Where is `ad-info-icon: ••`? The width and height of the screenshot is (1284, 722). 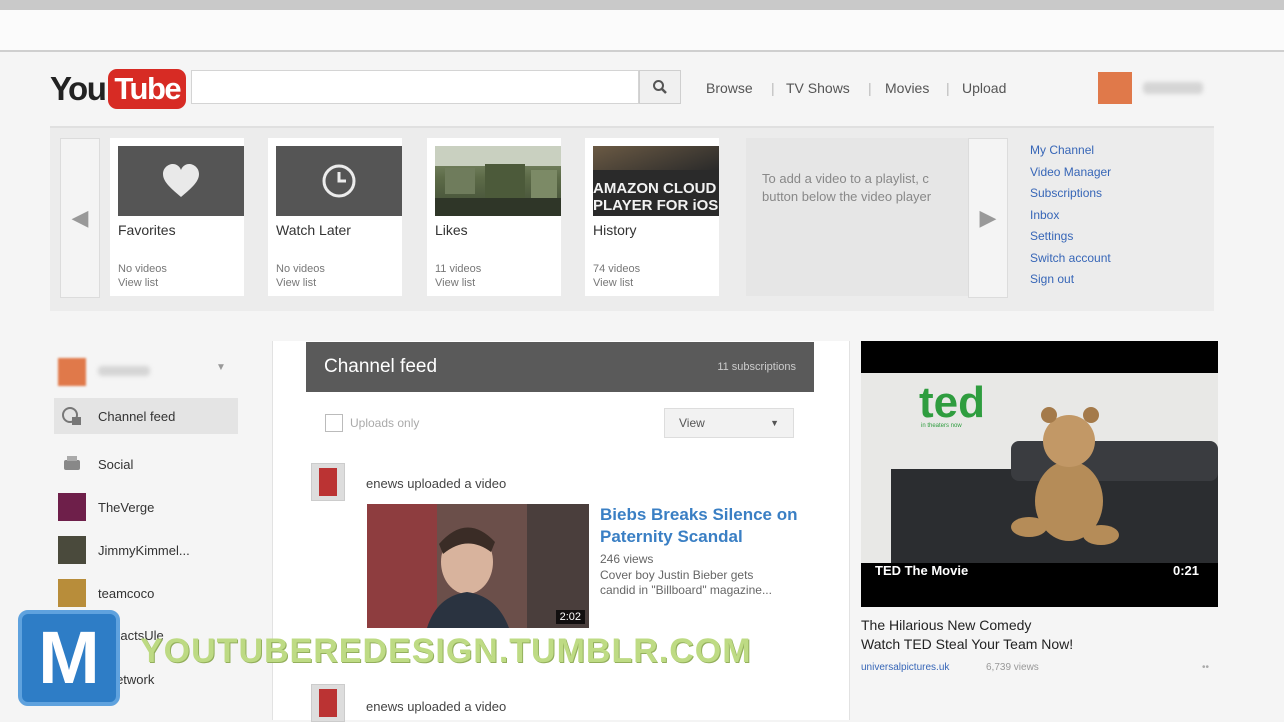 ad-info-icon: •• is located at coordinates (1205, 667).